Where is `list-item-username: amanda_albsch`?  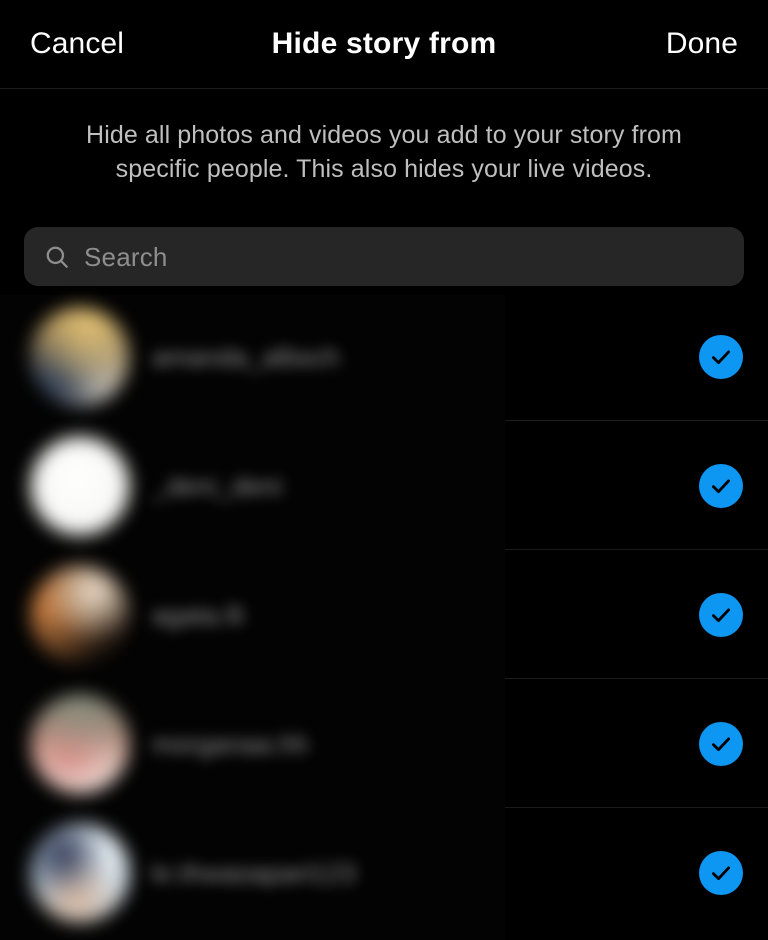 list-item-username: amanda_albsch is located at coordinates (246, 356).